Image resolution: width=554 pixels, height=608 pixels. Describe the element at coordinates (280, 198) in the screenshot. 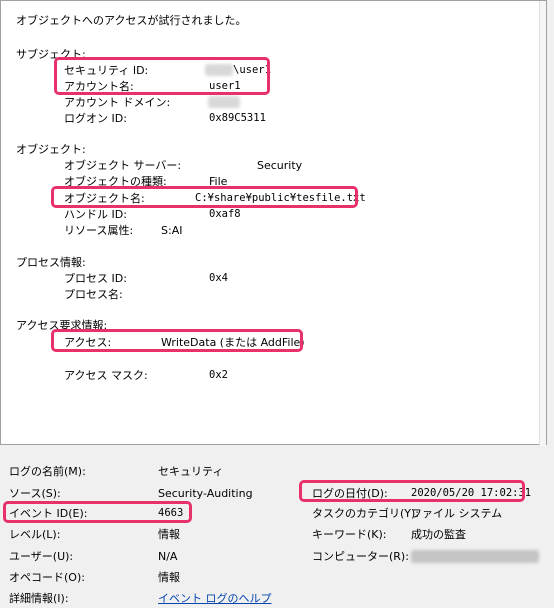

I see `object-name-value: C:¥share¥public¥tesfile.txt` at that location.